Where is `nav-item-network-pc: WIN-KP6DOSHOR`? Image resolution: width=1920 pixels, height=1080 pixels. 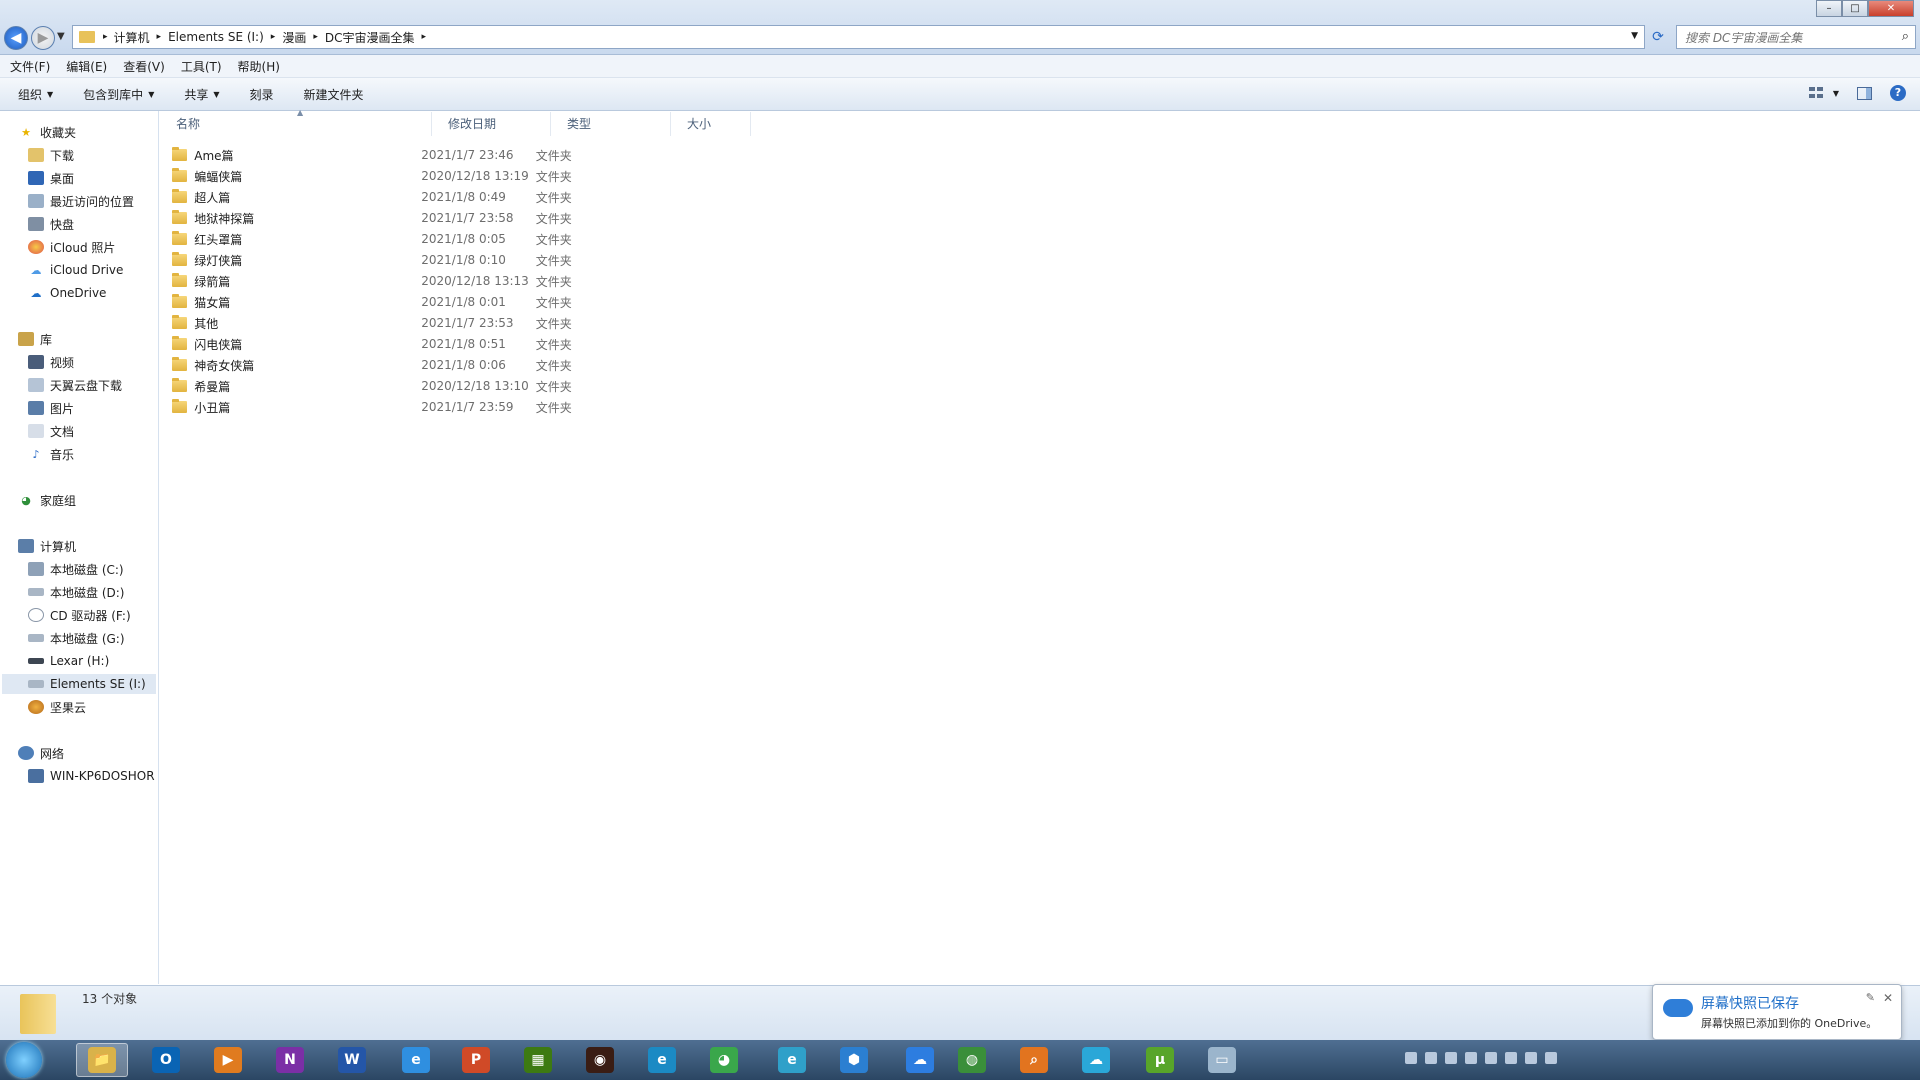
nav-item-network-pc: WIN-KP6DOSHOR is located at coordinates (91, 776).